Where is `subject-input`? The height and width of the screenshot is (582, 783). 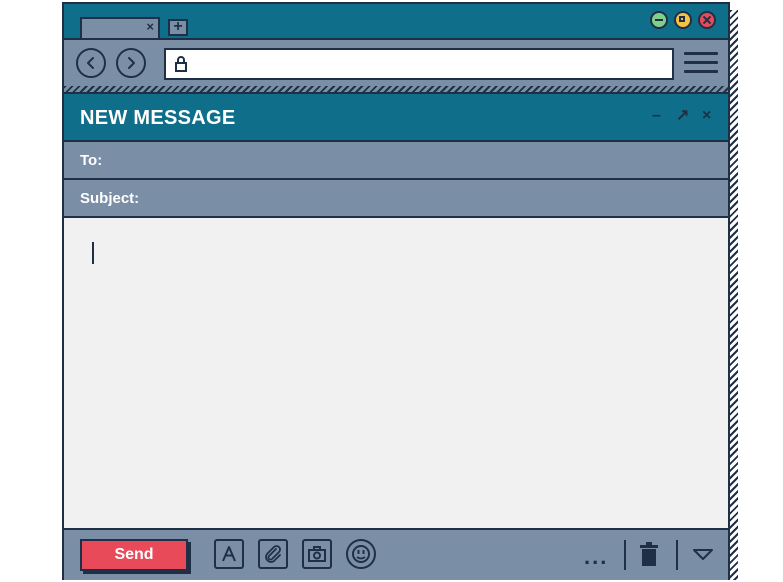 subject-input is located at coordinates (436, 199).